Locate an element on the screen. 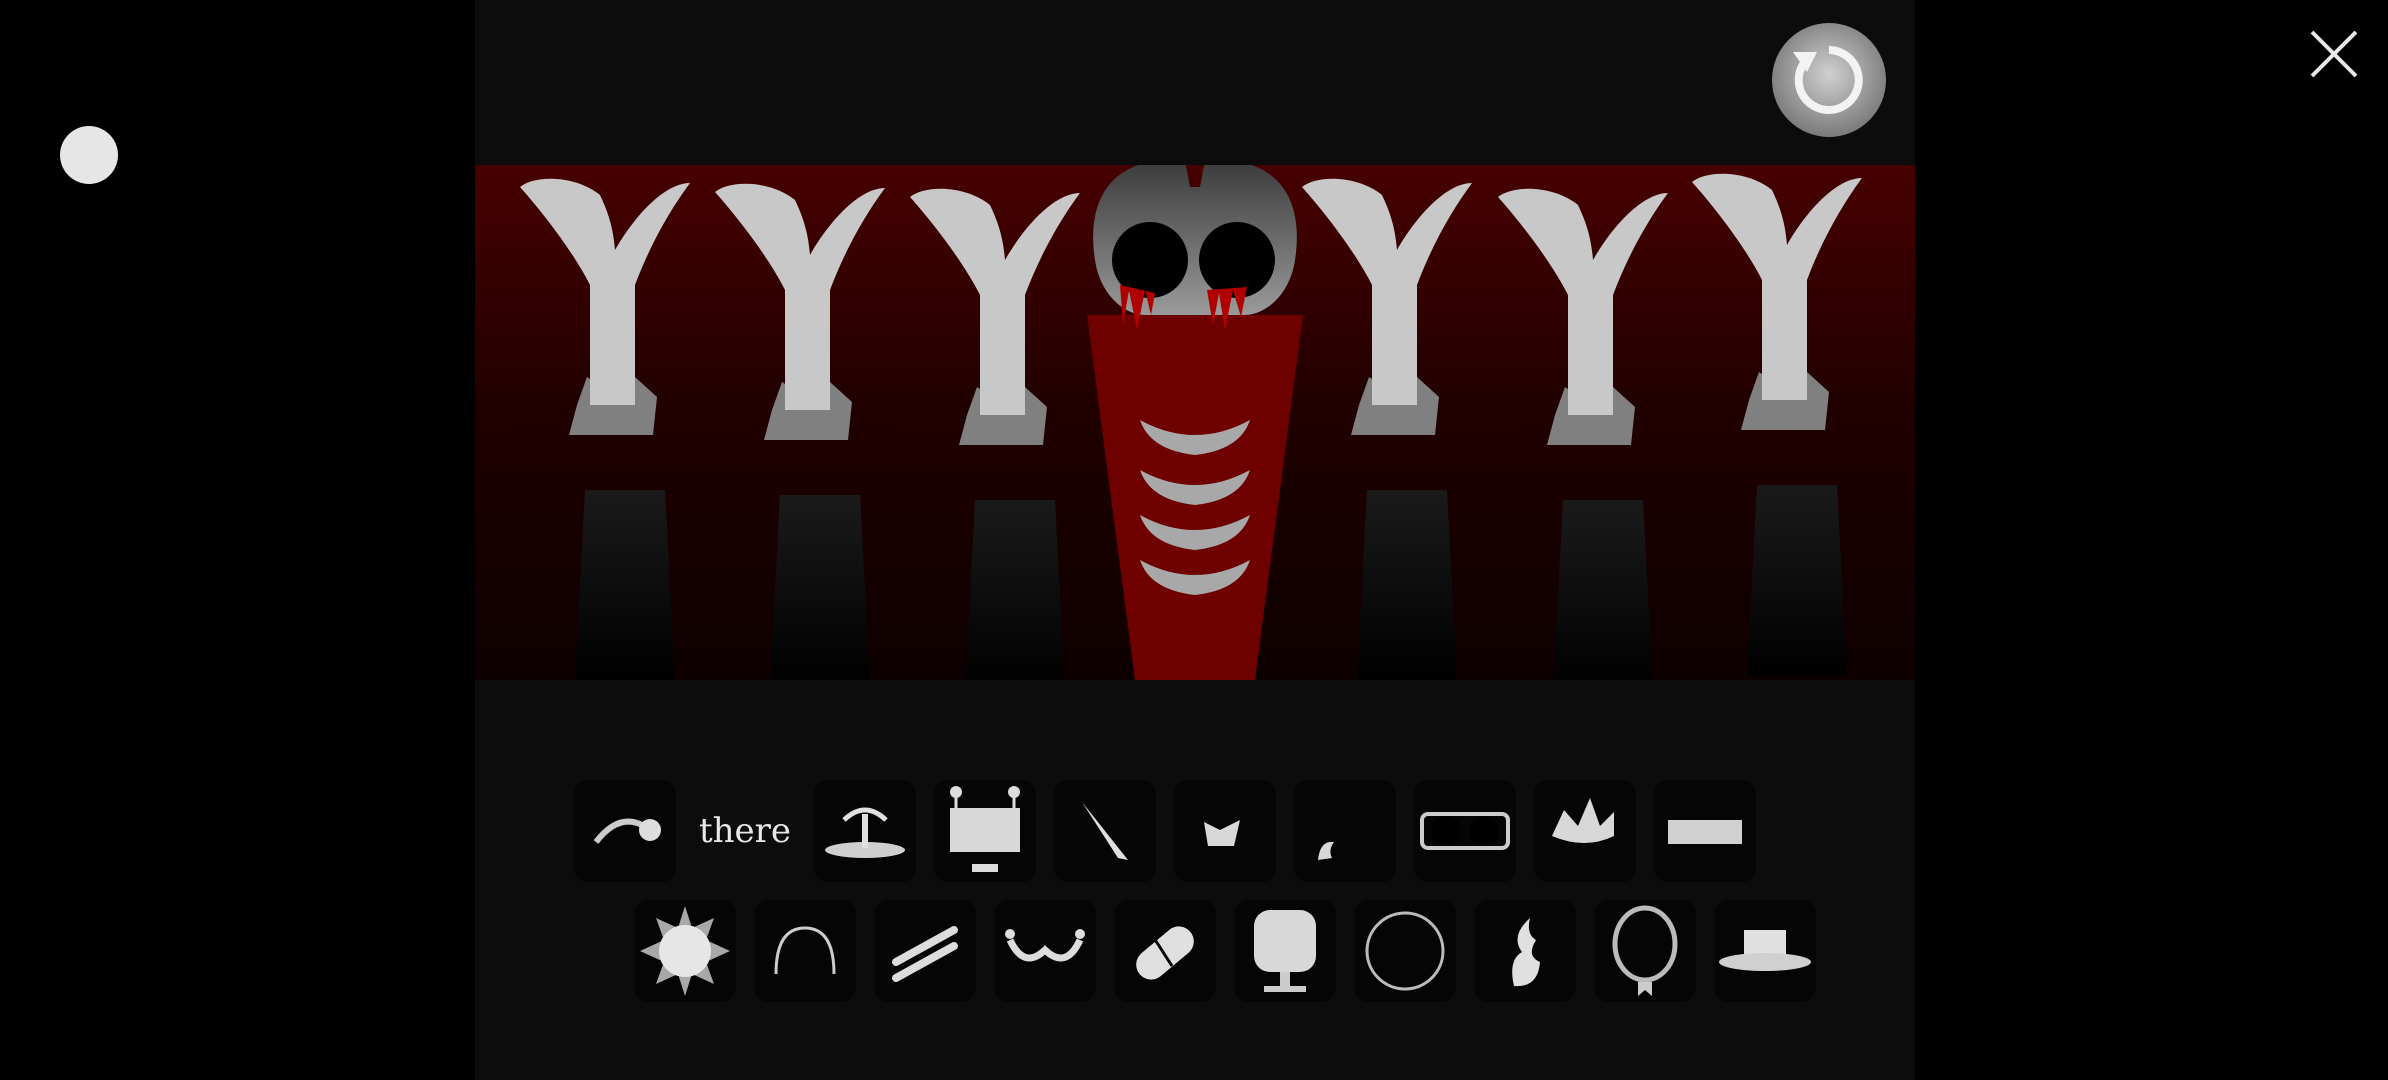 This screenshot has height=1080, width=2388. medal-icon is located at coordinates (1645, 950).